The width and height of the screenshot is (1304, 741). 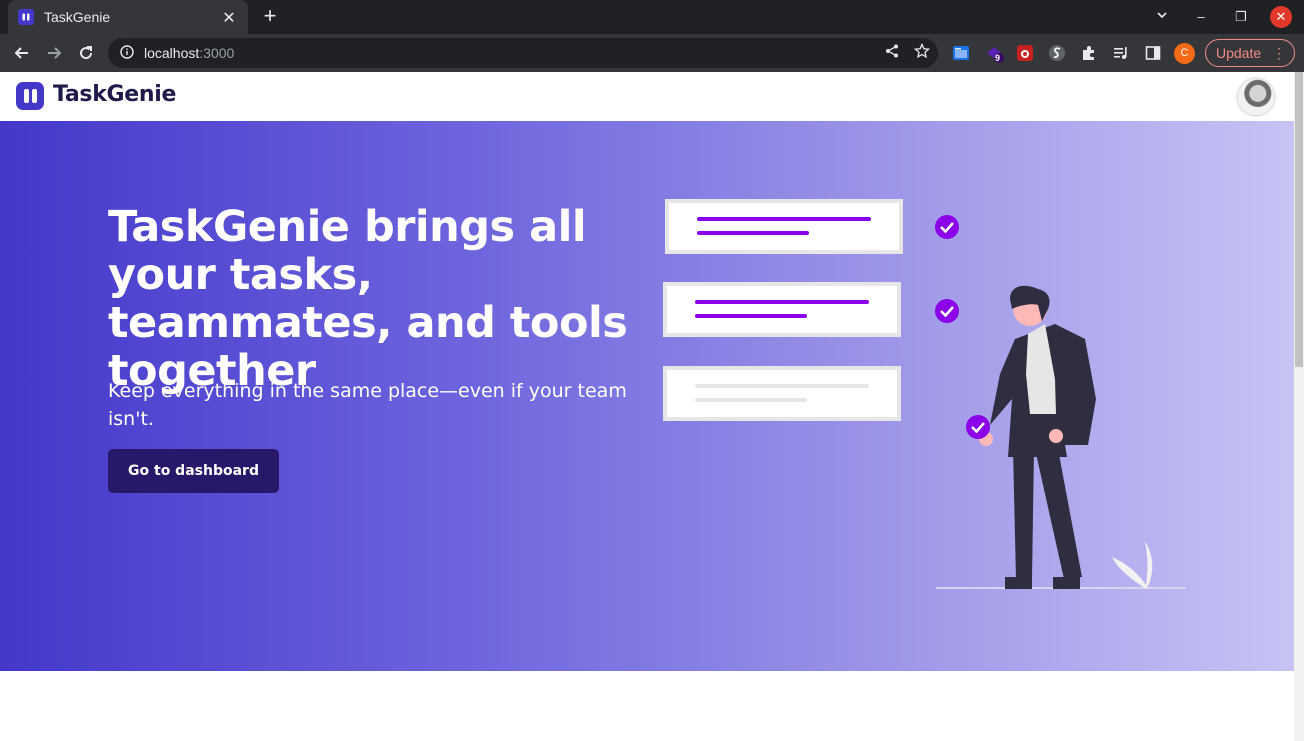 I want to click on reload-icon, so click(x=86, y=53).